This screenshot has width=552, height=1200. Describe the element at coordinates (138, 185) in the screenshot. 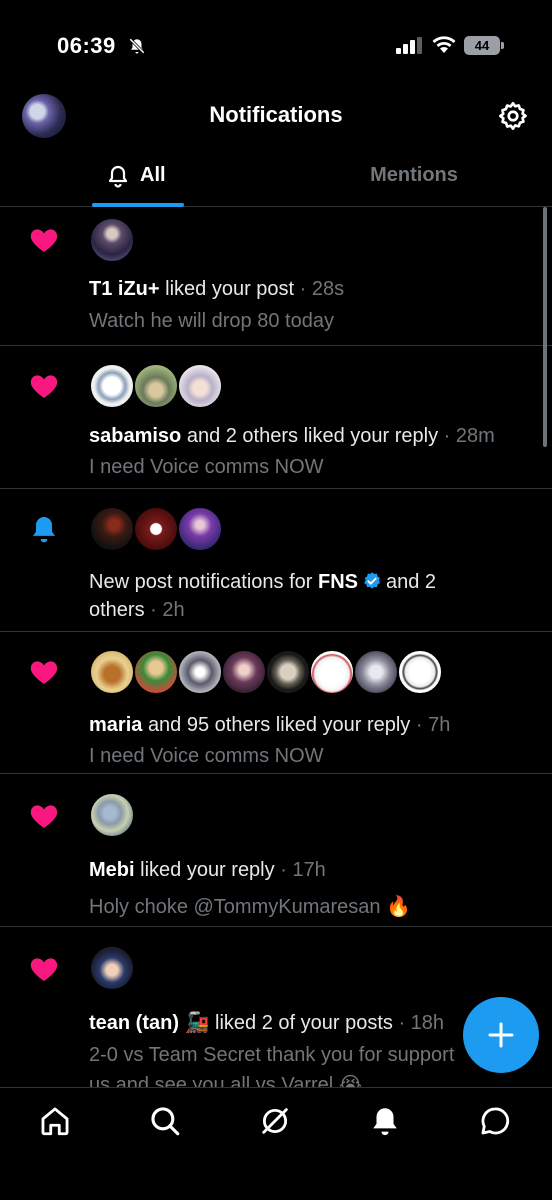

I see `tab-all: All` at that location.